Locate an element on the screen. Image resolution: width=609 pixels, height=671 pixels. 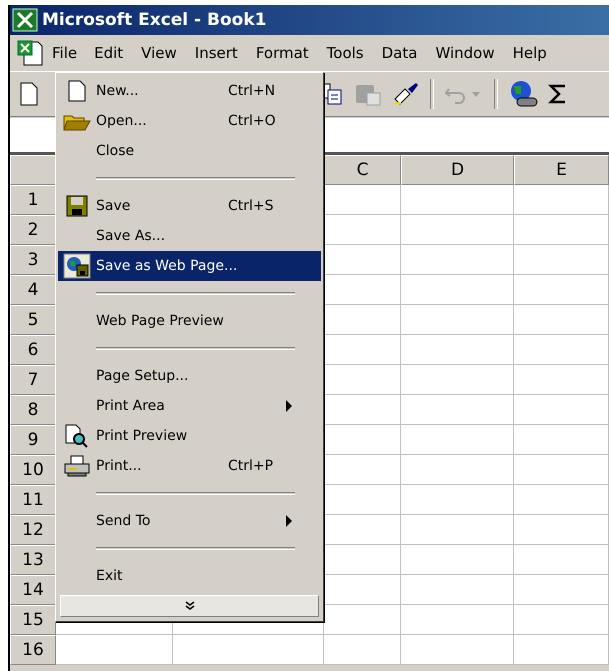
option-label: Send To is located at coordinates (124, 521).